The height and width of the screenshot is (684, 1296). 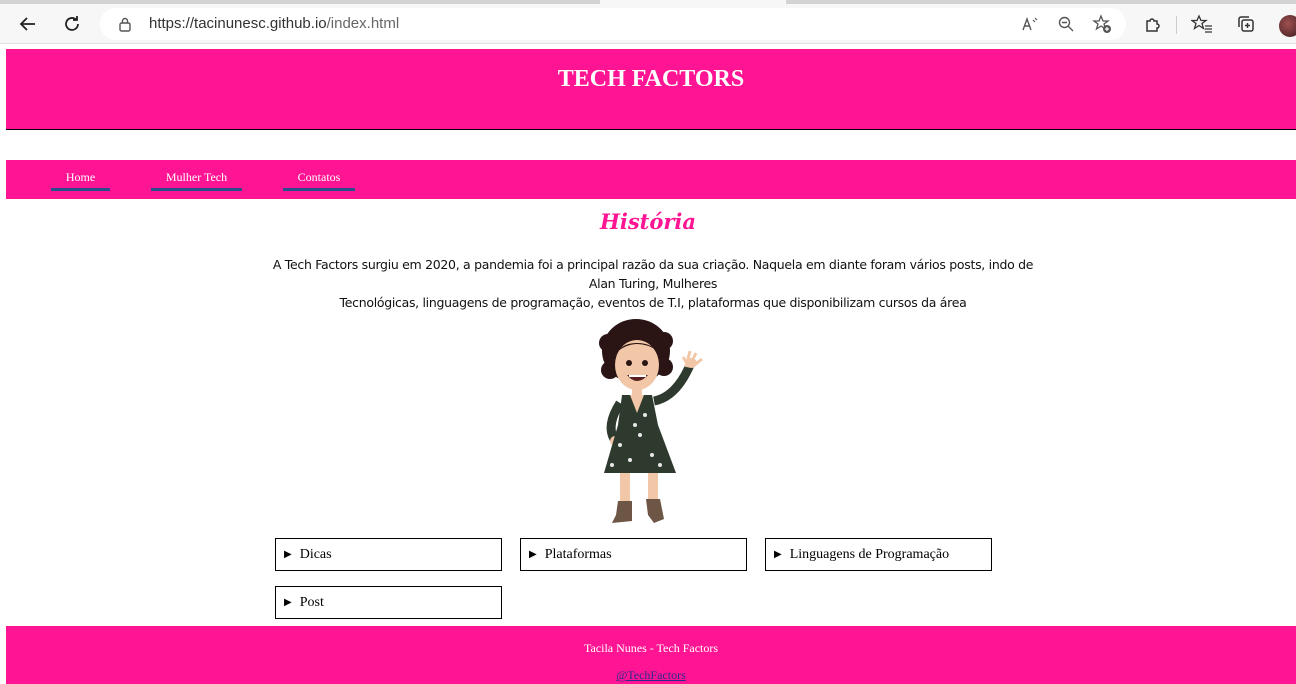 What do you see at coordinates (613, 24) in the screenshot?
I see `address-bar: https://tacinunesc.github.io/index.html` at bounding box center [613, 24].